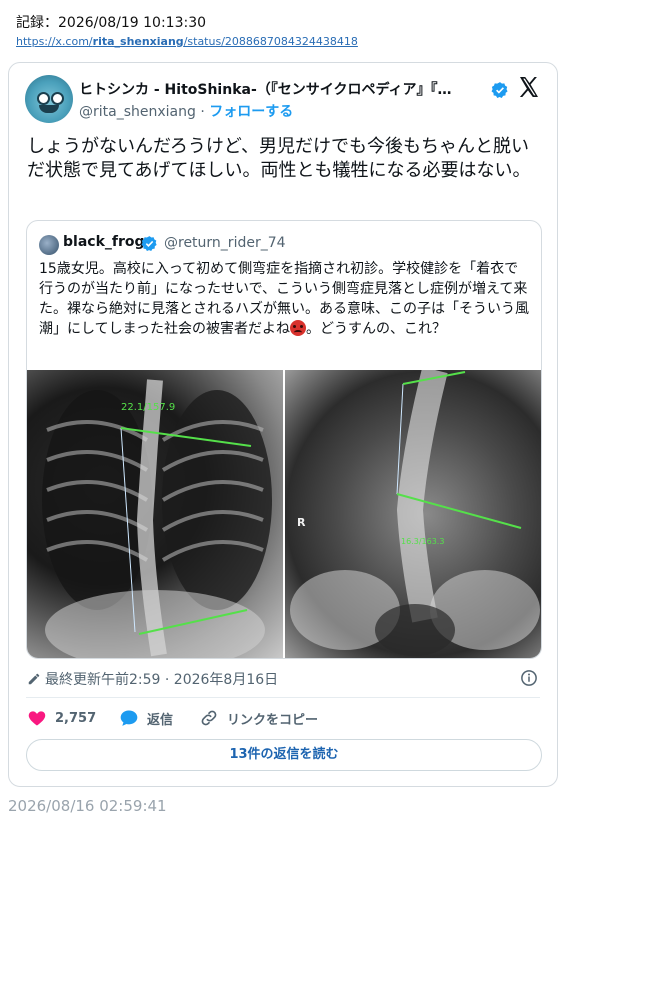 This screenshot has width=660, height=1002. I want to click on xray1-angle-label: 22.1/157.9, so click(148, 407).